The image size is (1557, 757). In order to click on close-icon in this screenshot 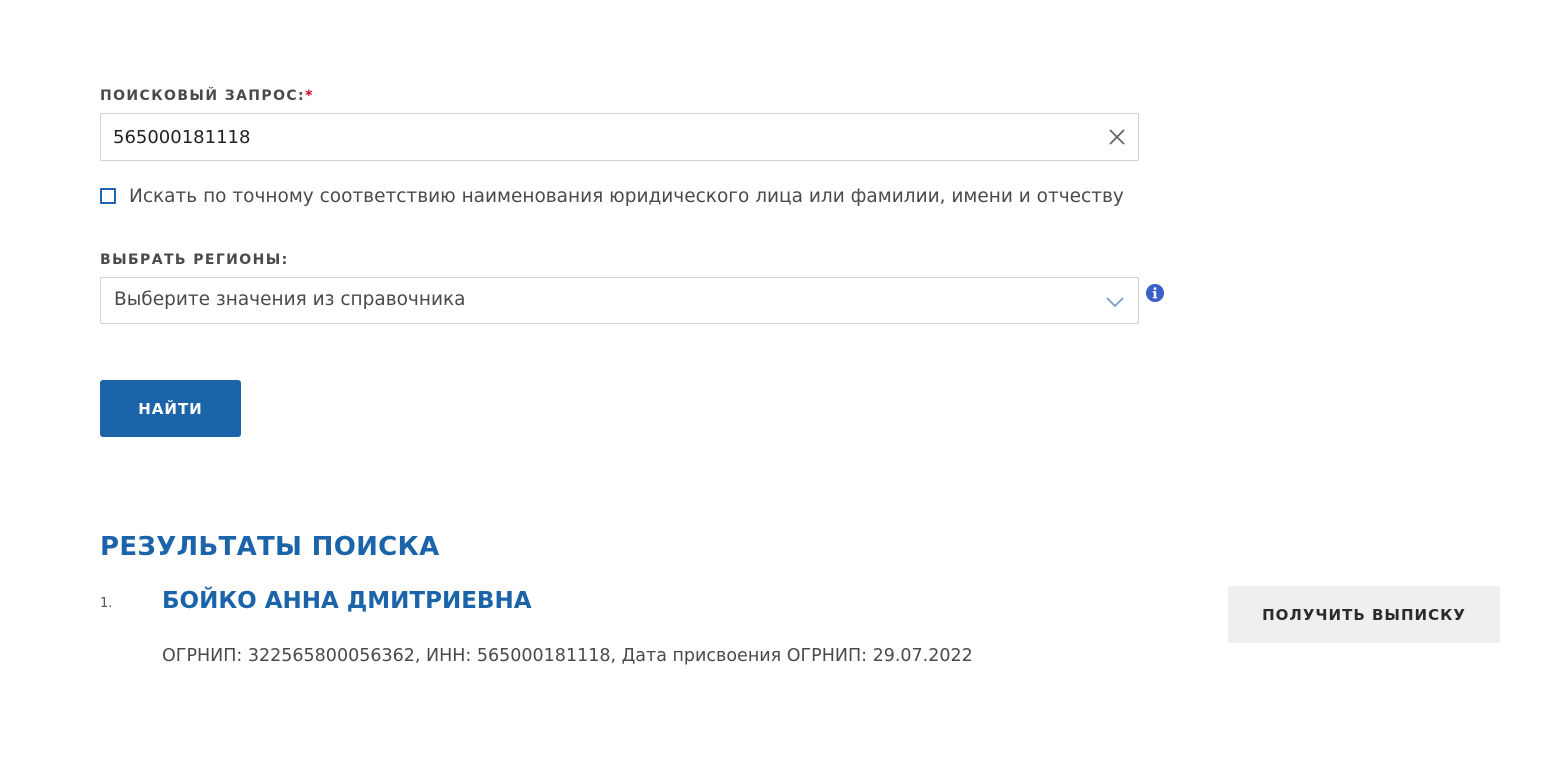, I will do `click(1117, 137)`.